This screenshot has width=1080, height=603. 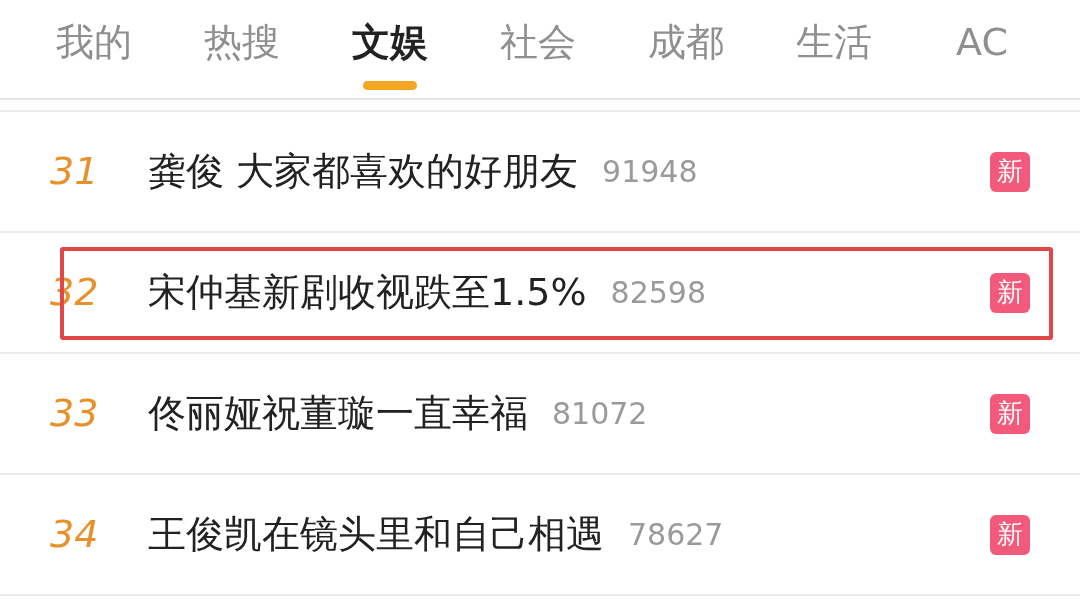 I want to click on tab: 生活, so click(x=834, y=49).